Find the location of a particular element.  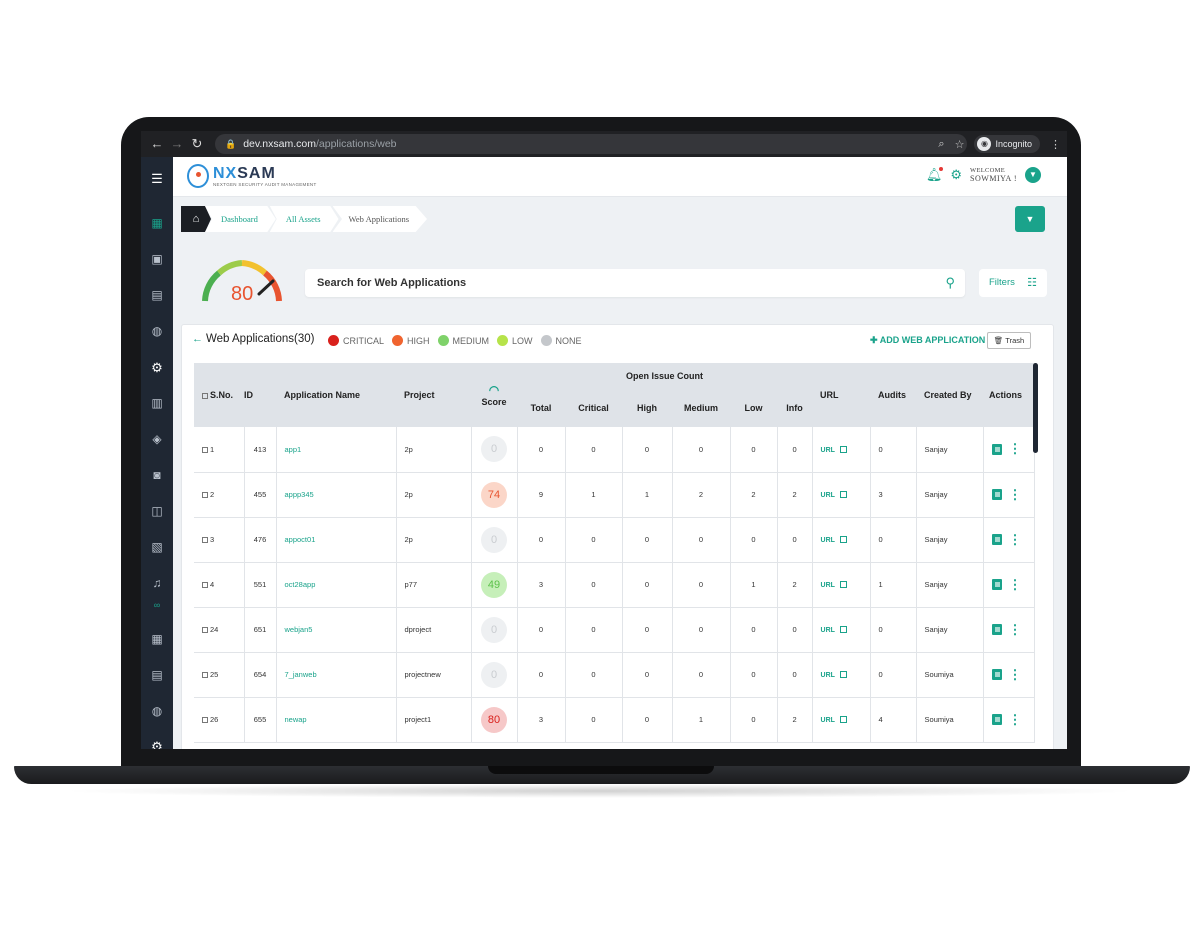

filters-button: Filters ☷ is located at coordinates (1013, 283).